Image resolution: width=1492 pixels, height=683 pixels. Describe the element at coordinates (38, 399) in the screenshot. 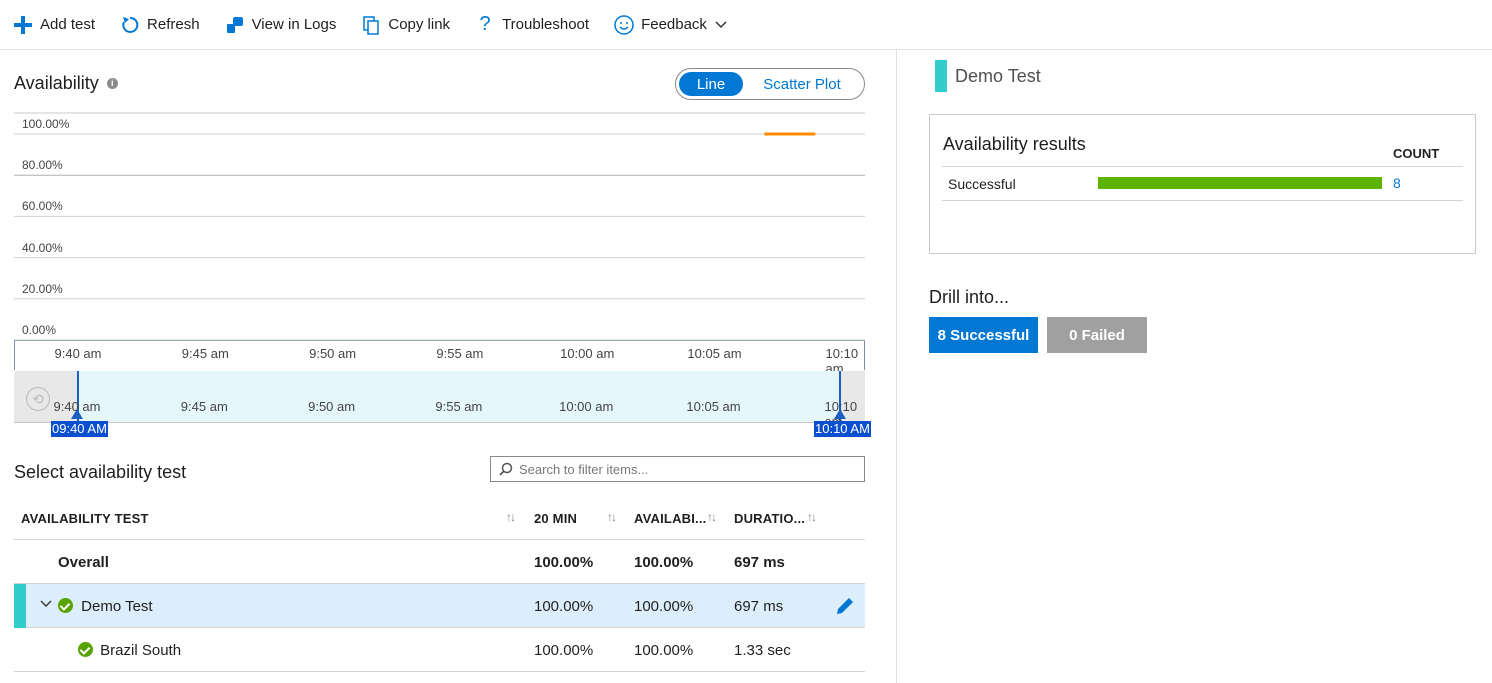

I see `reset-zoom-icon: ⟲` at that location.